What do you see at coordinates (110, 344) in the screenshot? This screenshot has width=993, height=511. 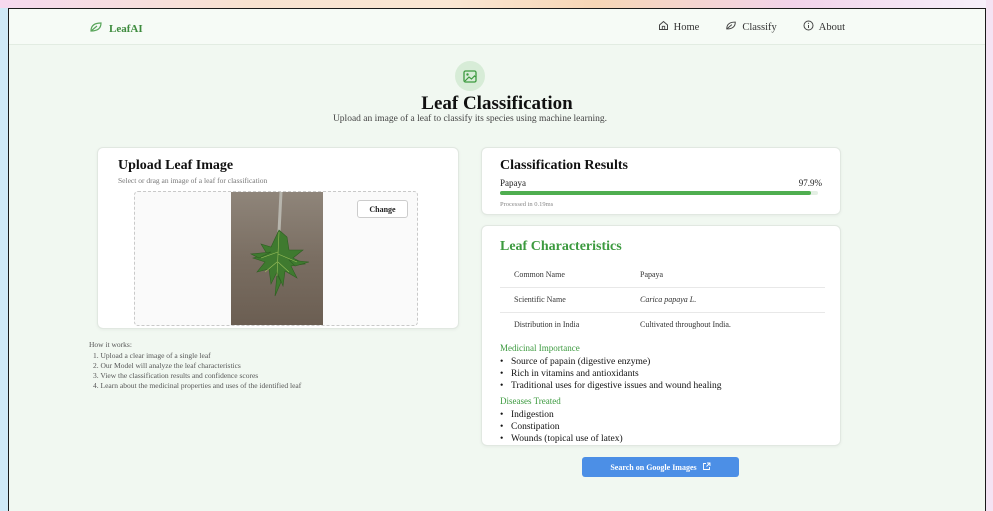 I see `how-it-works-heading: How it works:` at bounding box center [110, 344].